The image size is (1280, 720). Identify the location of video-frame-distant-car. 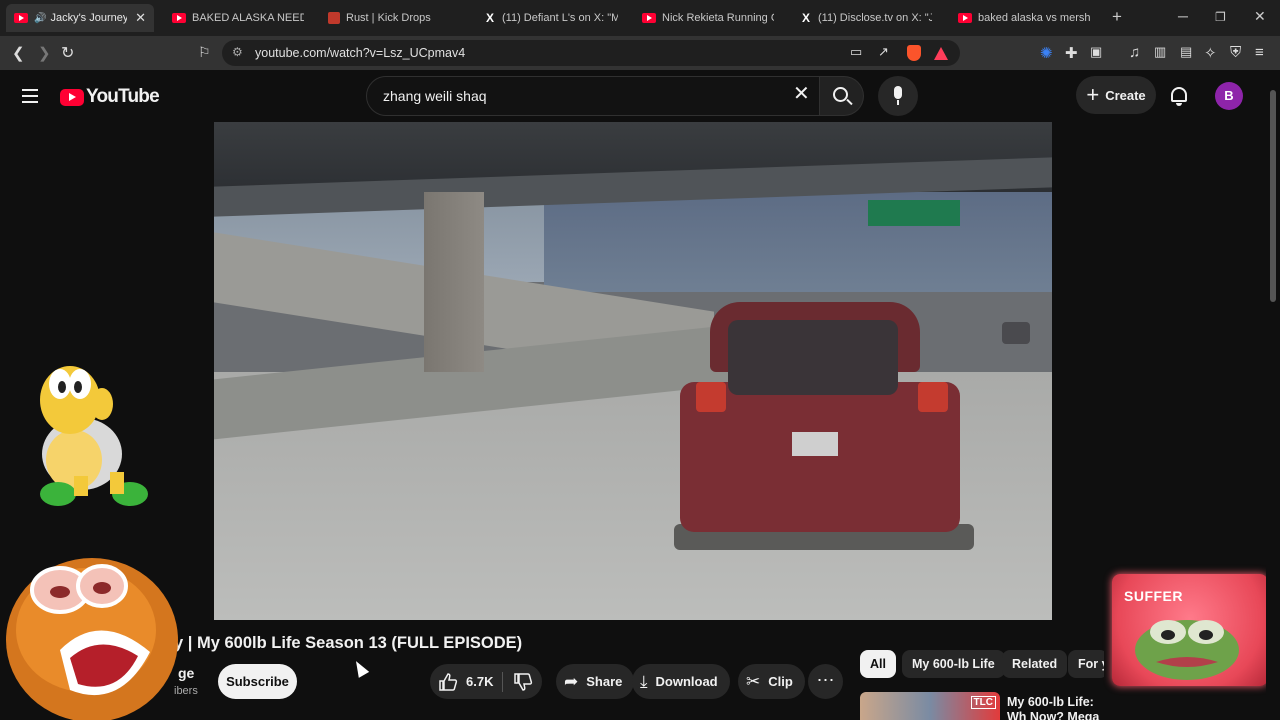
(1016, 333).